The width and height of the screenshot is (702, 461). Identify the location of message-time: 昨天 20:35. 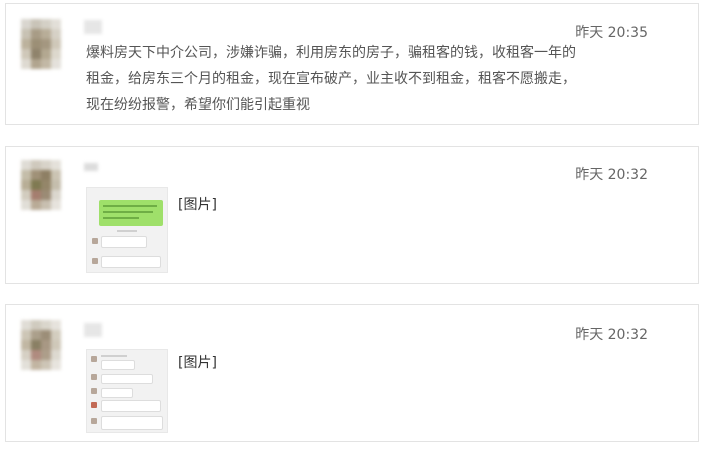
(611, 33).